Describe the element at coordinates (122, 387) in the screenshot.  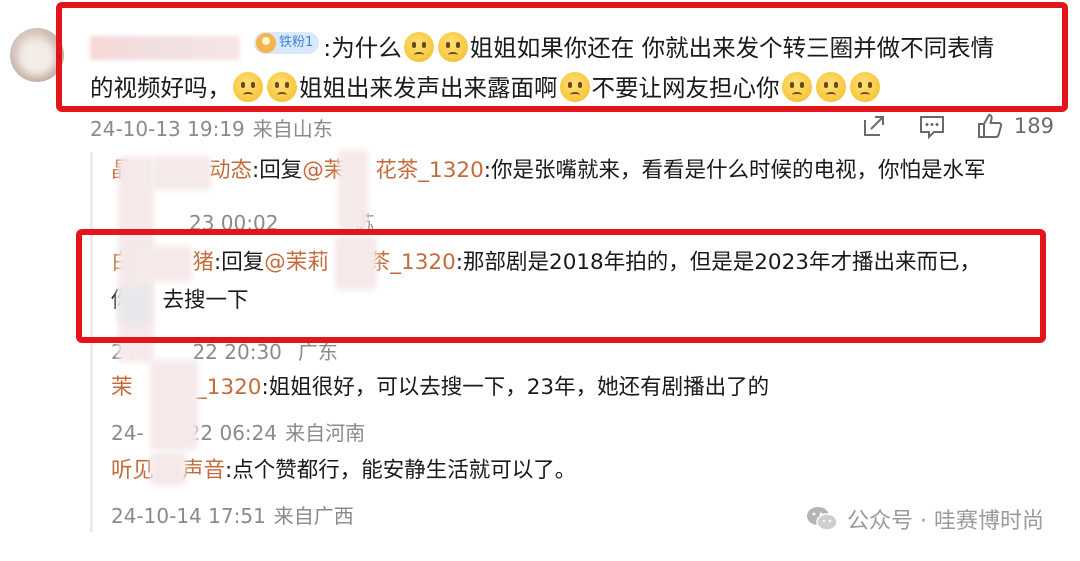
I see `reply-author: 茉` at that location.